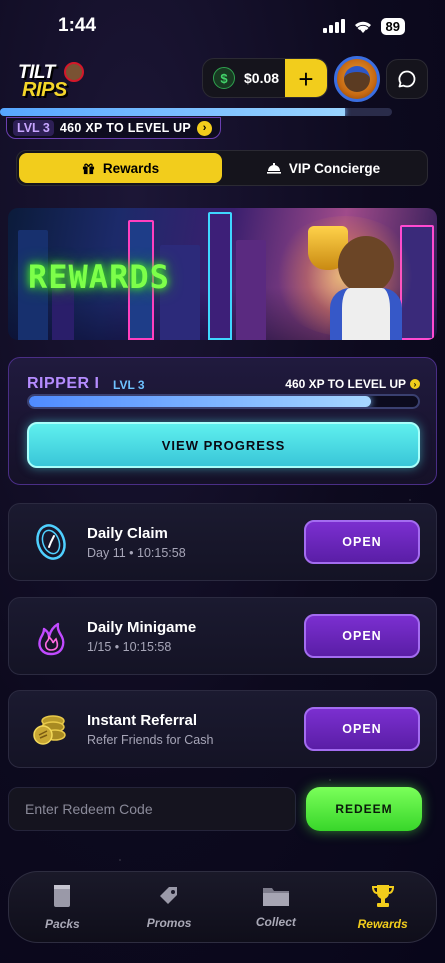 Image resolution: width=445 pixels, height=963 pixels. Describe the element at coordinates (222, 26) in the screenshot. I see `status-bar: 1:44 89` at that location.